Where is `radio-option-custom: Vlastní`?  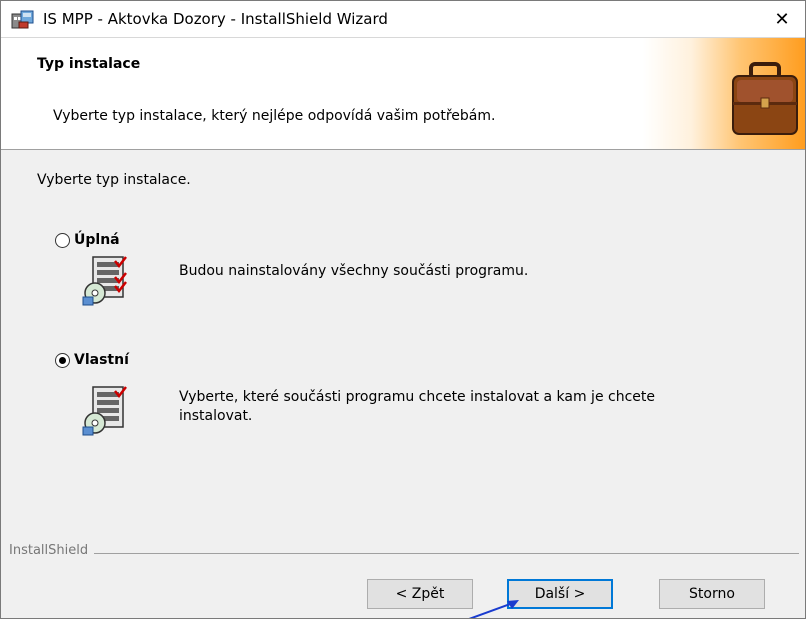 radio-option-custom: Vlastní is located at coordinates (92, 360).